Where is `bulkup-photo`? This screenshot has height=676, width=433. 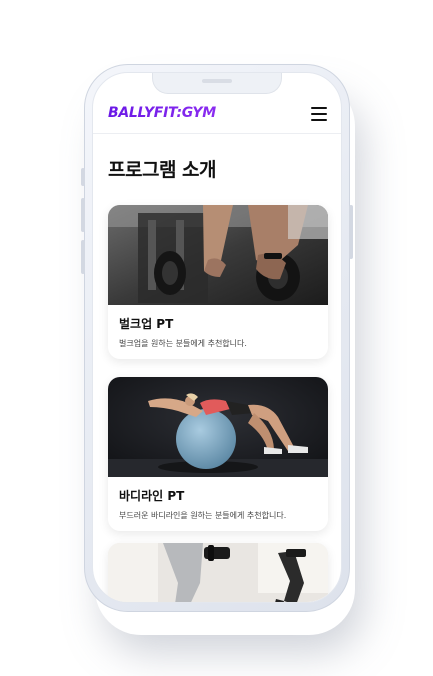
bulkup-photo is located at coordinates (218, 255).